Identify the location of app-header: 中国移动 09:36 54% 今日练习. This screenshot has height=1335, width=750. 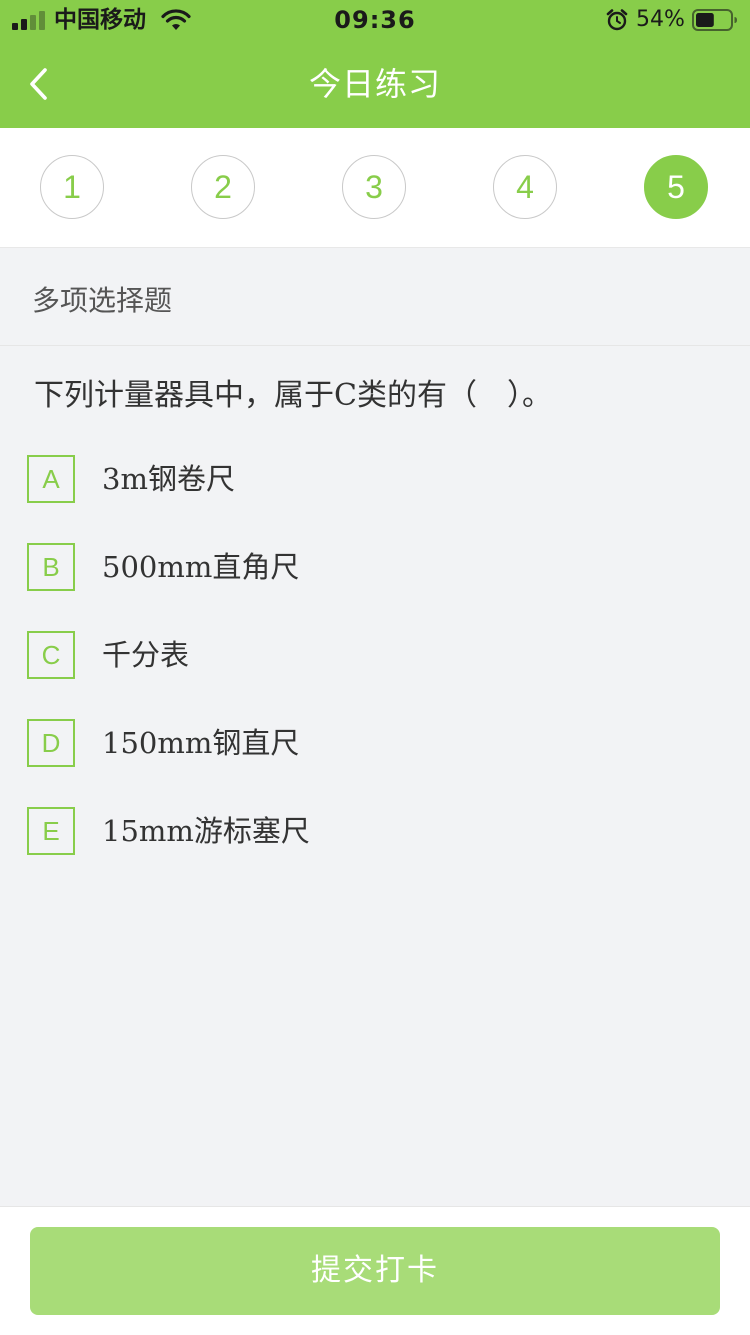
(375, 64).